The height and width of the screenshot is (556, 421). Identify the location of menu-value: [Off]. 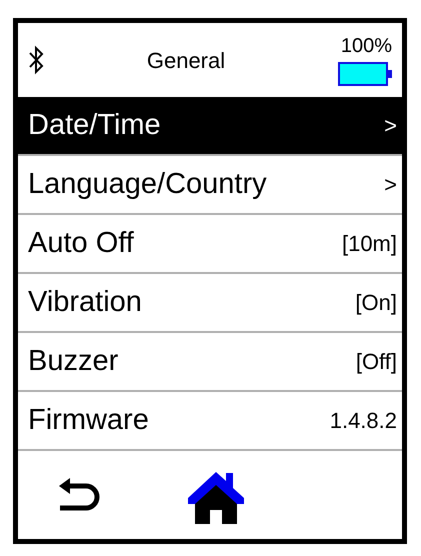
(376, 362).